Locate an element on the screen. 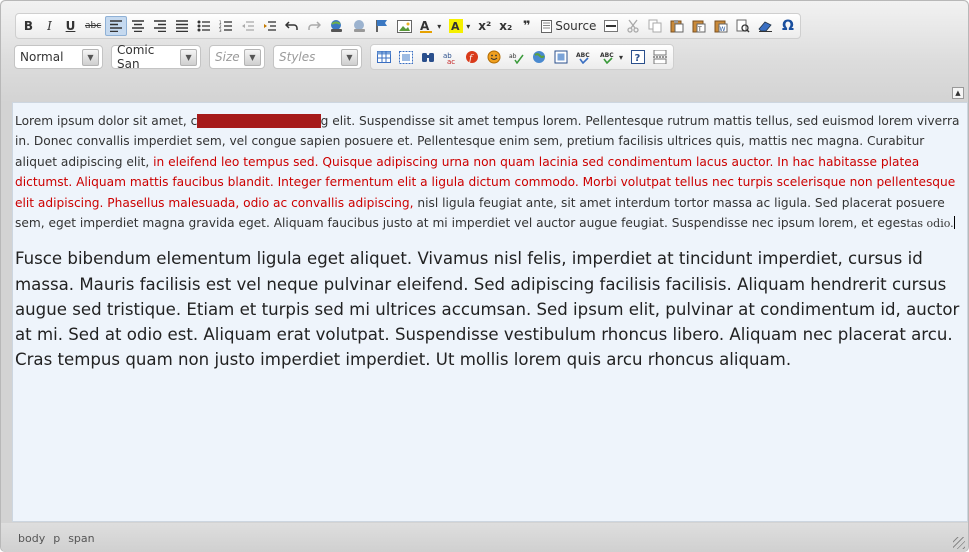 The width and height of the screenshot is (969, 552). toolbar-row-2: ab ac f ab ABC ABC ▾ ? is located at coordinates (522, 57).